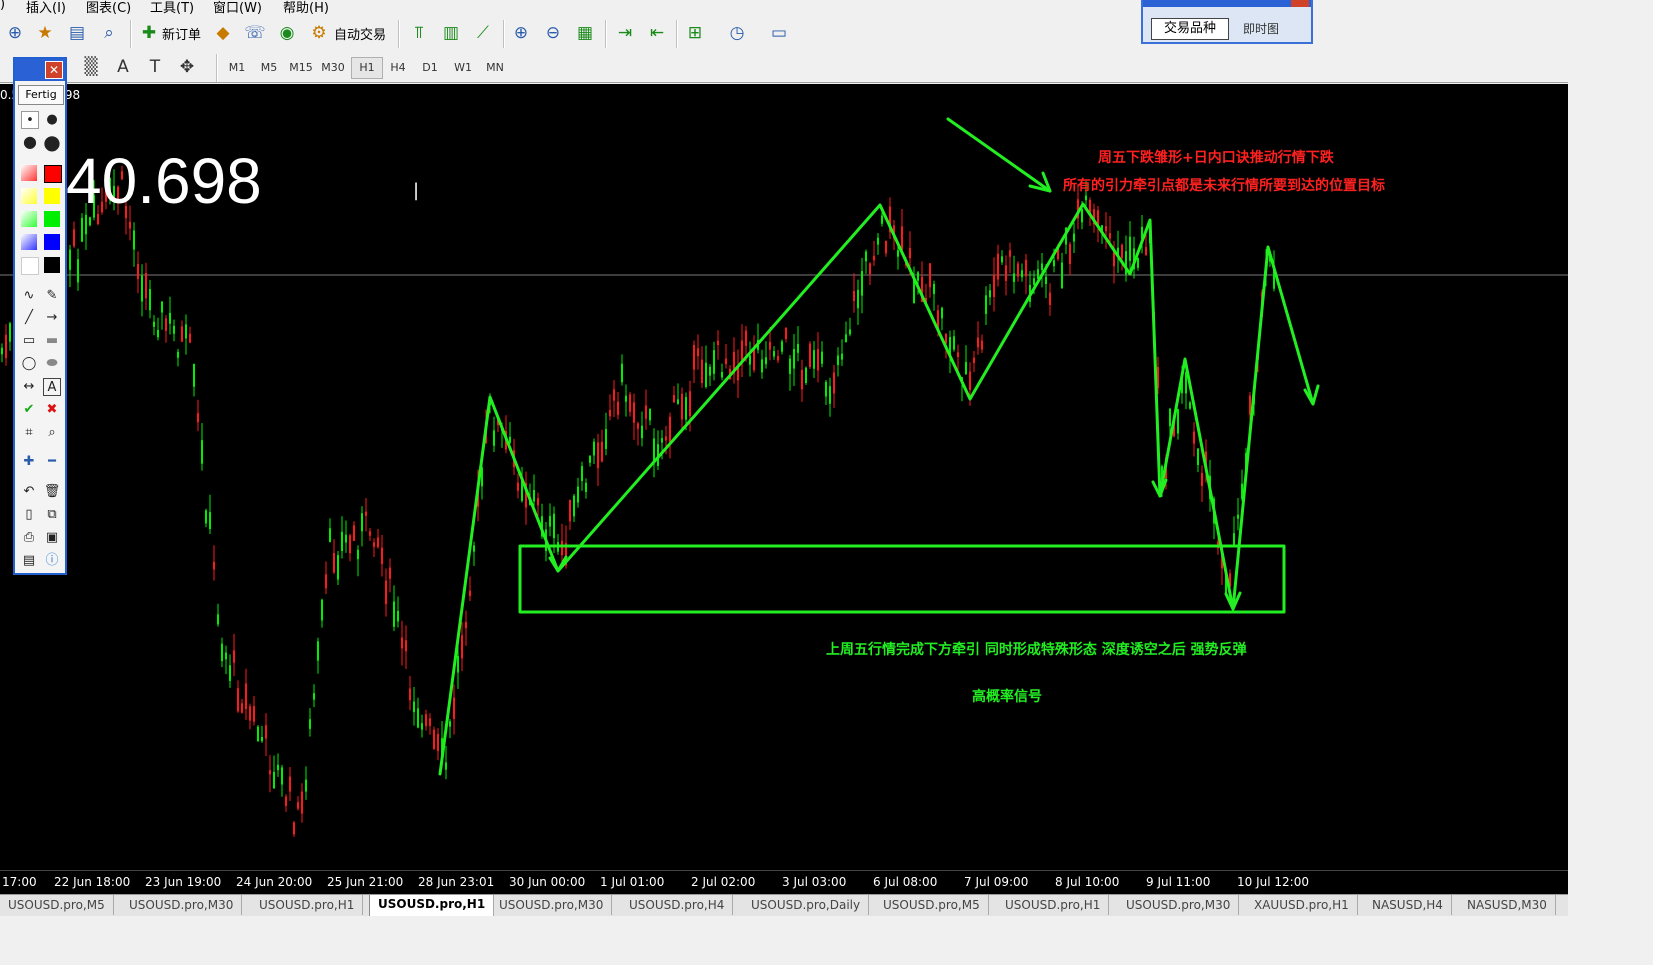  What do you see at coordinates (1261, 29) in the screenshot?
I see `tab-tick-chart: 即时图` at bounding box center [1261, 29].